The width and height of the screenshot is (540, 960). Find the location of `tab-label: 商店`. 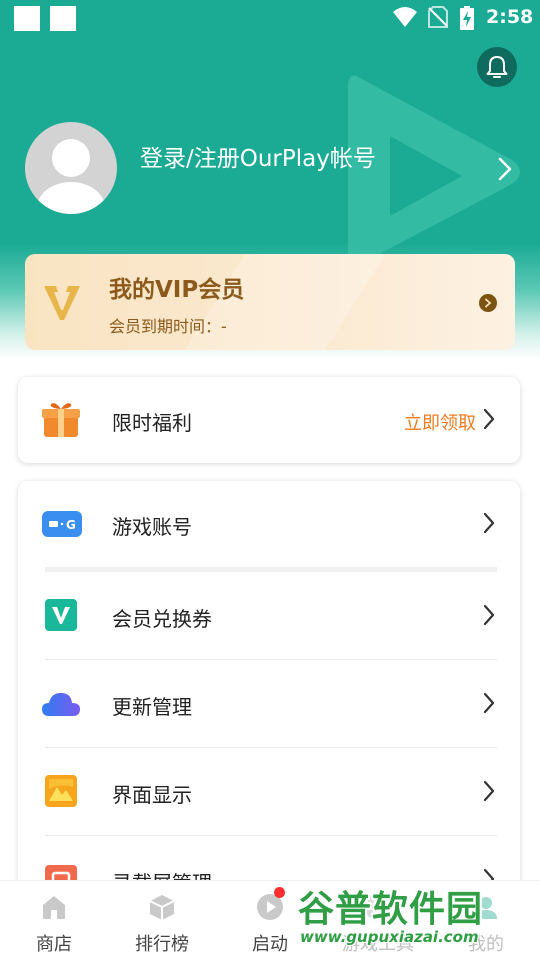

tab-label: 商店 is located at coordinates (54, 944).